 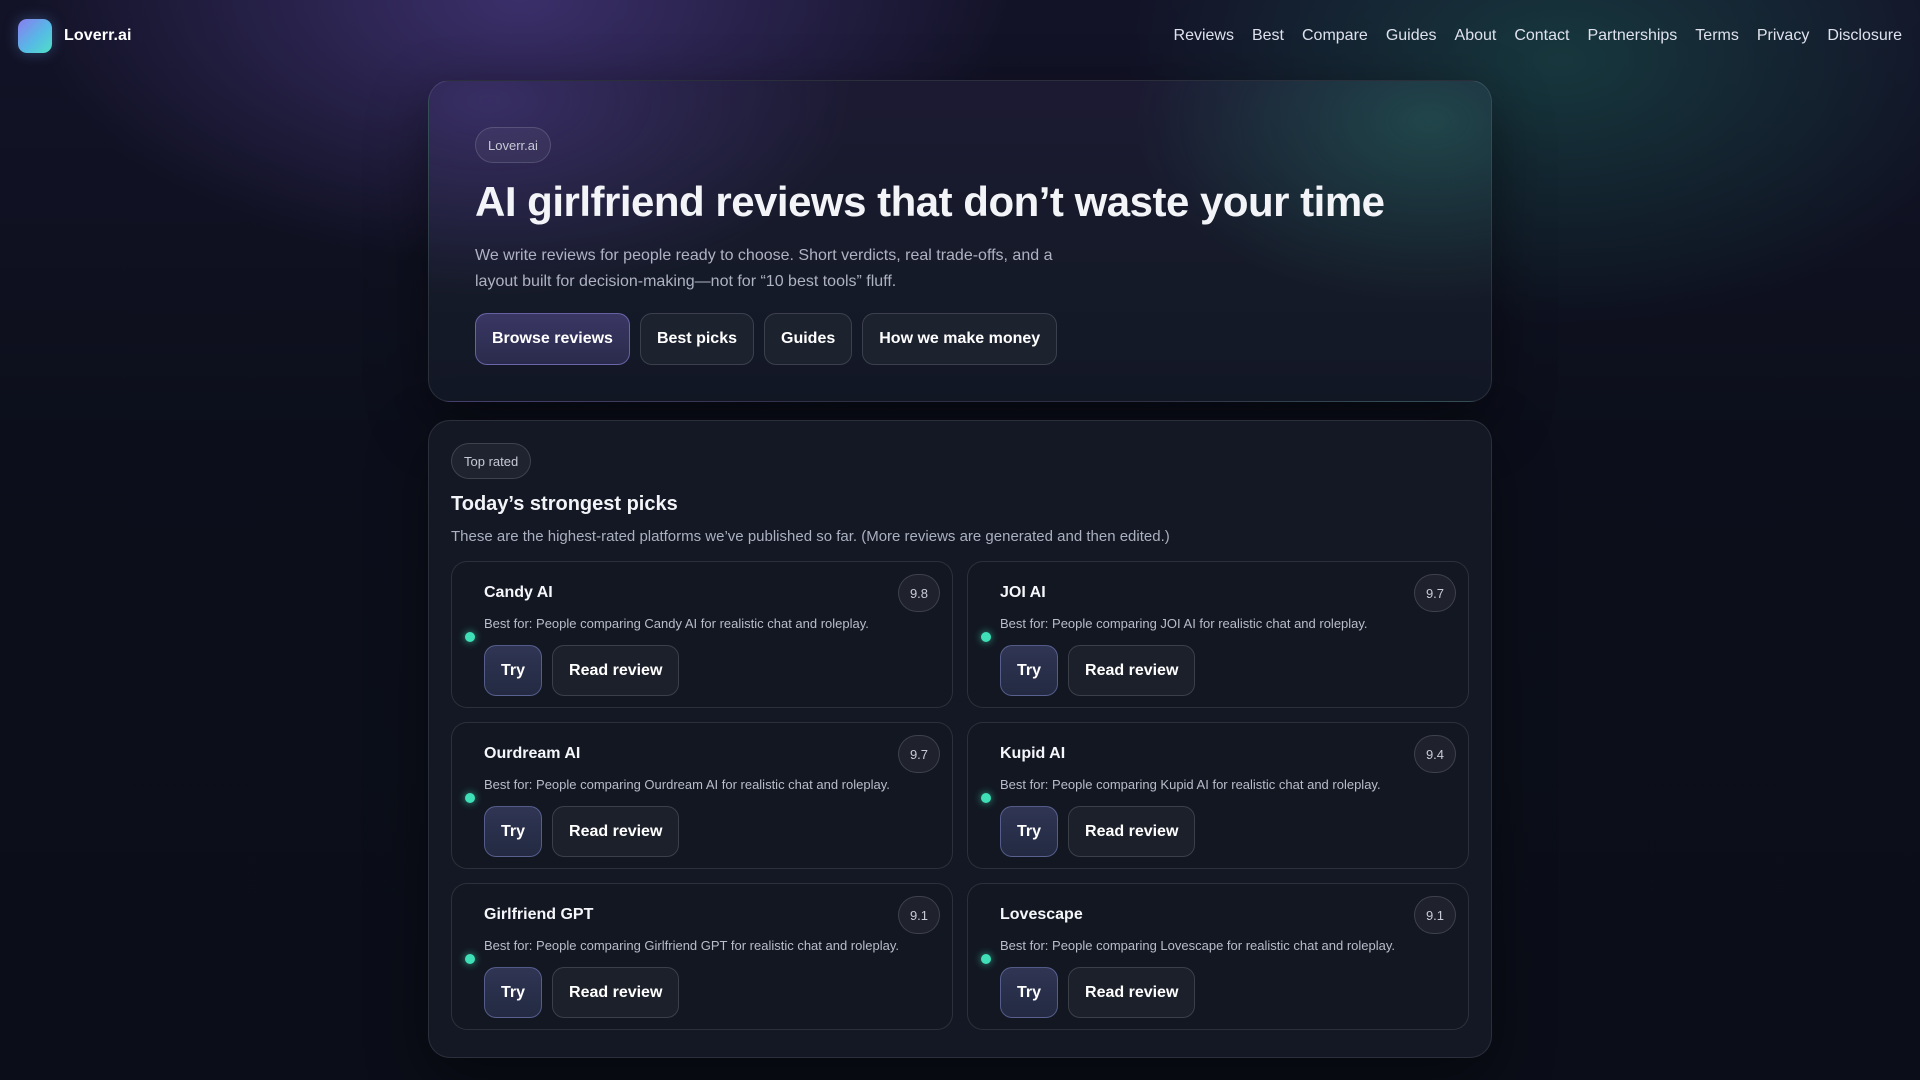 I want to click on how-we-make-money-button: How we make money, so click(x=960, y=339).